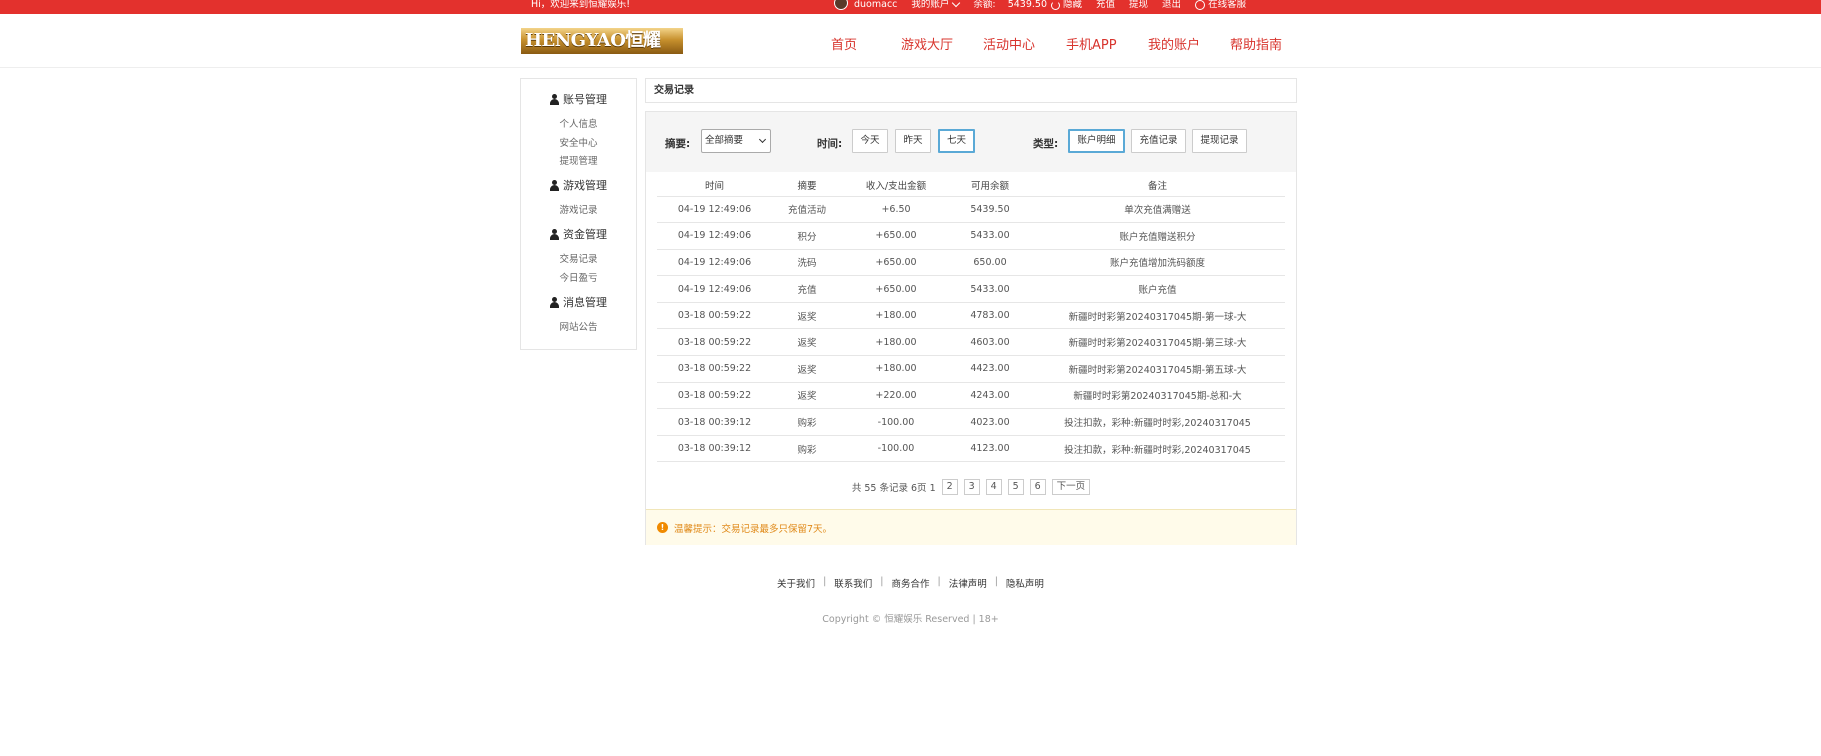 This screenshot has width=1821, height=756. What do you see at coordinates (1071, 487) in the screenshot?
I see `next-page-button: 下一页` at bounding box center [1071, 487].